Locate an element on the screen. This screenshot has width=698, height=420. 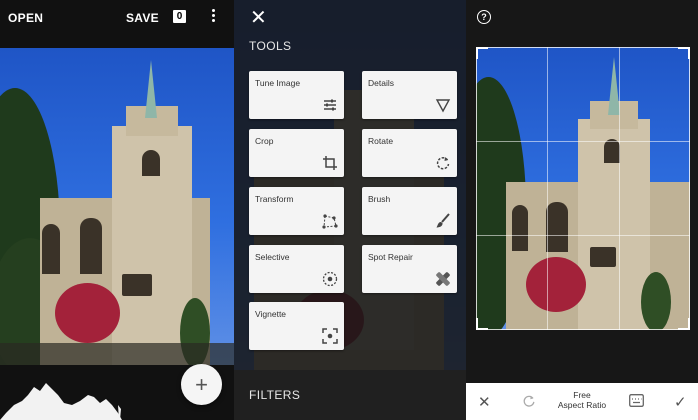
tool-label: Vignette is located at coordinates (271, 314).